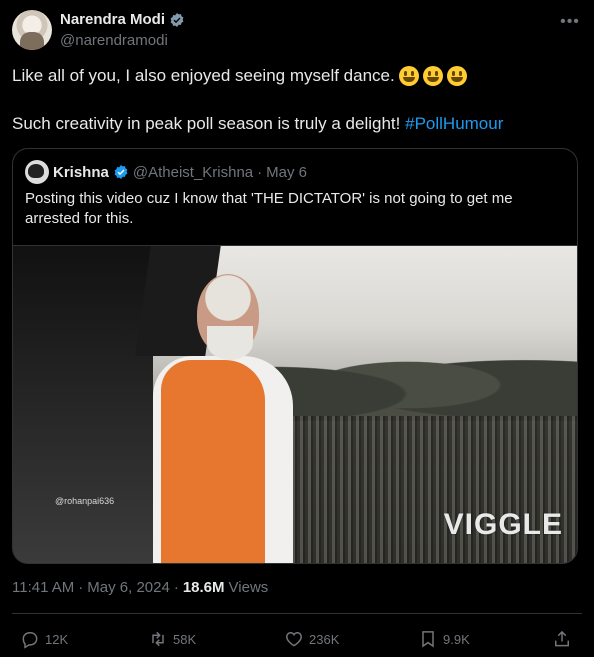  I want to click on share-icon, so click(562, 638).